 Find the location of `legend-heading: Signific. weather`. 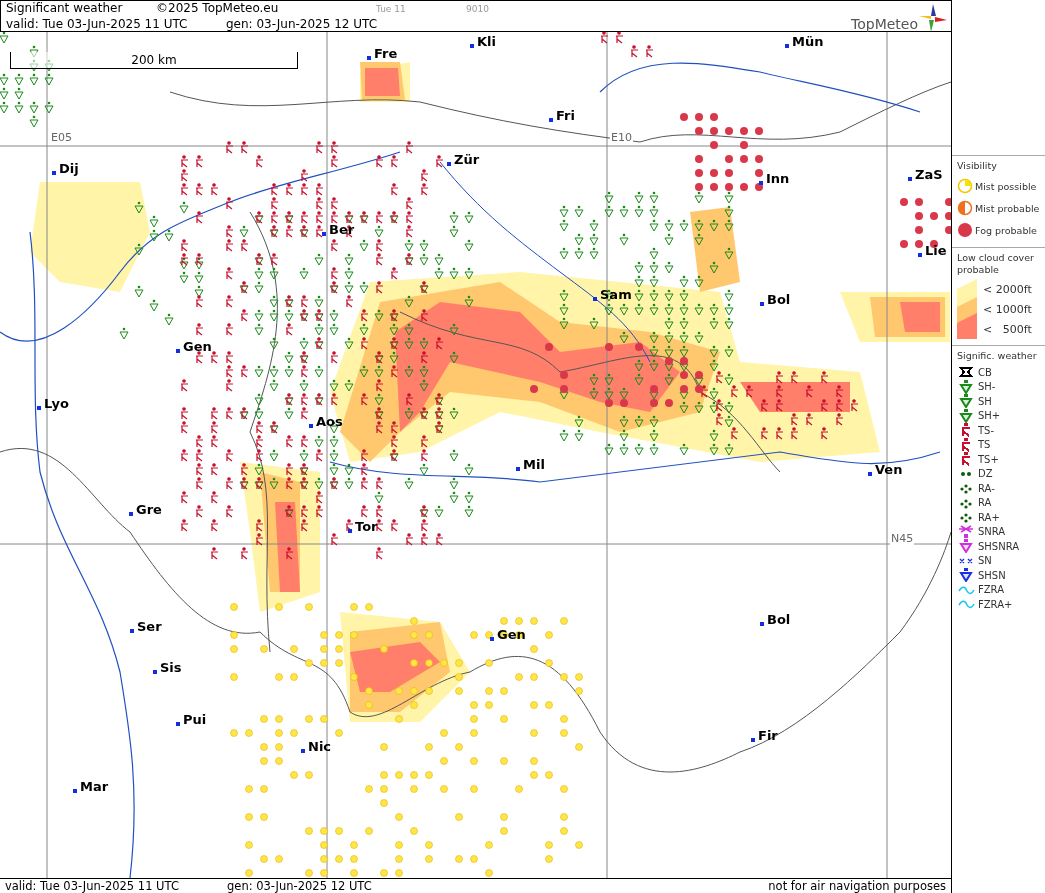

legend-heading: Signific. weather is located at coordinates (997, 356).